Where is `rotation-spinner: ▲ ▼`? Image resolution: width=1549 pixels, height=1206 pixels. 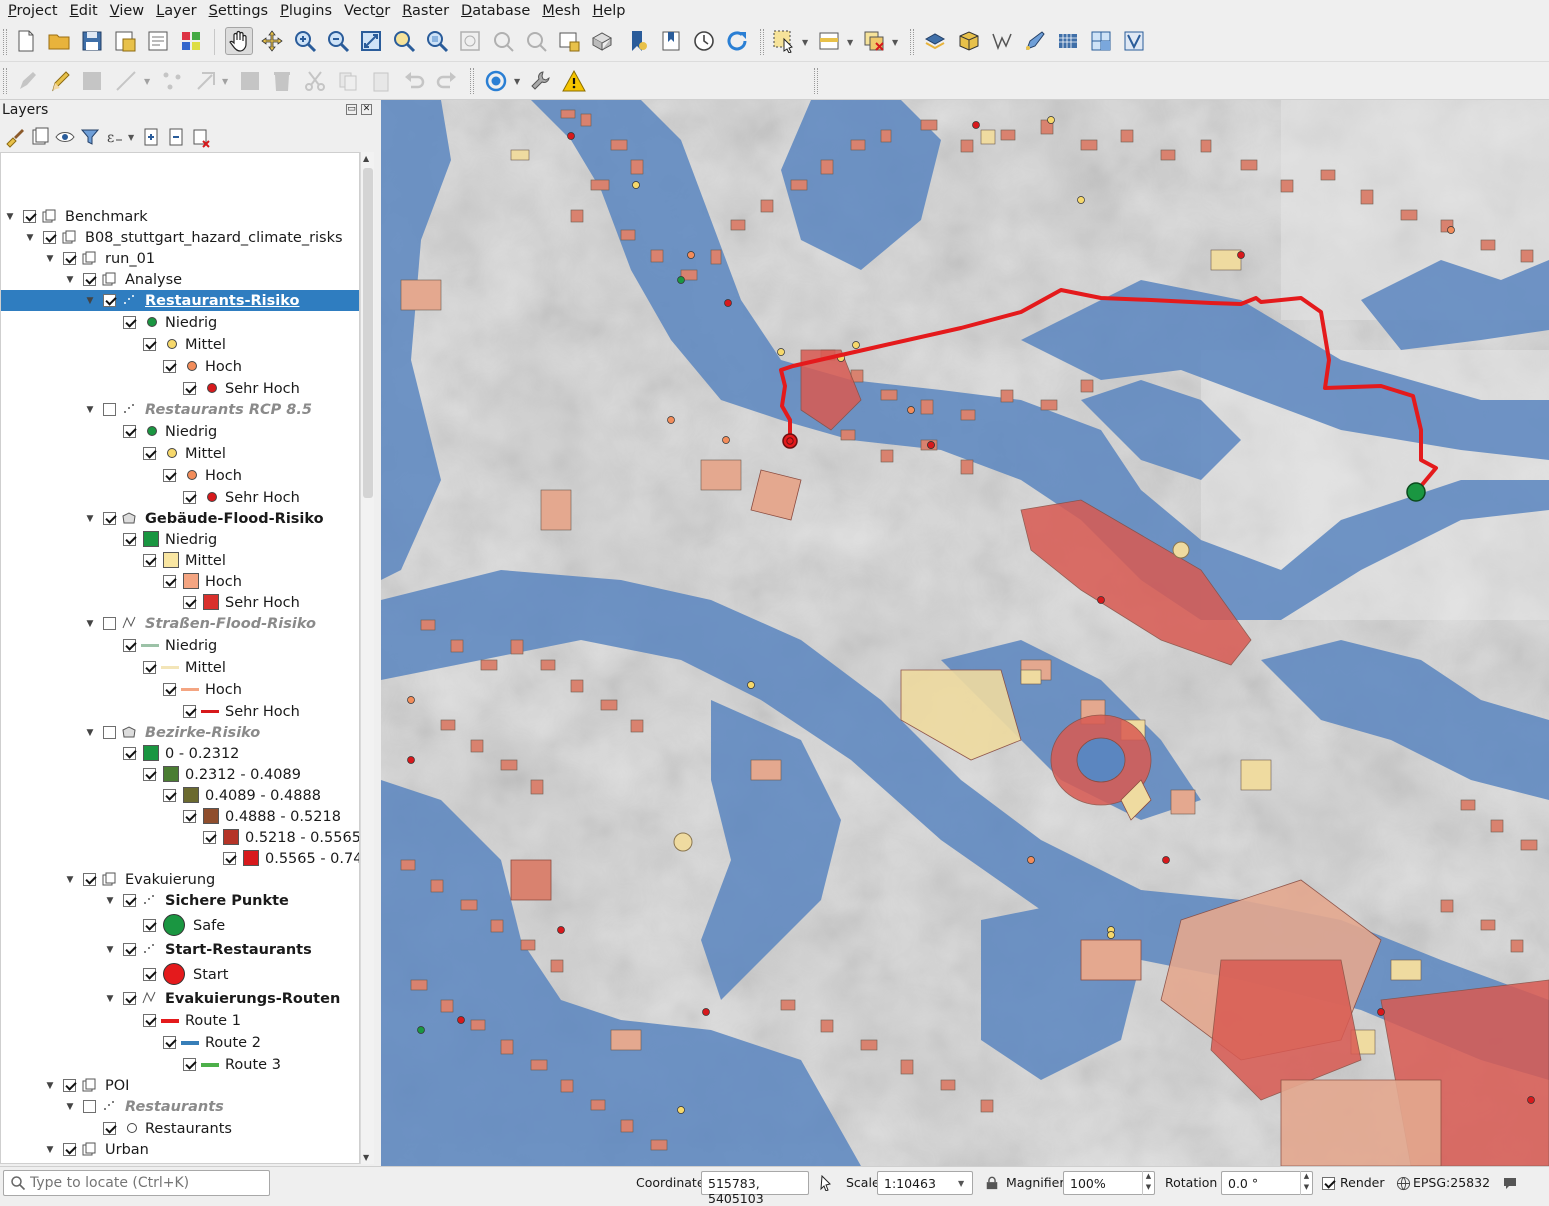 rotation-spinner: ▲ ▼ is located at coordinates (1306, 1183).